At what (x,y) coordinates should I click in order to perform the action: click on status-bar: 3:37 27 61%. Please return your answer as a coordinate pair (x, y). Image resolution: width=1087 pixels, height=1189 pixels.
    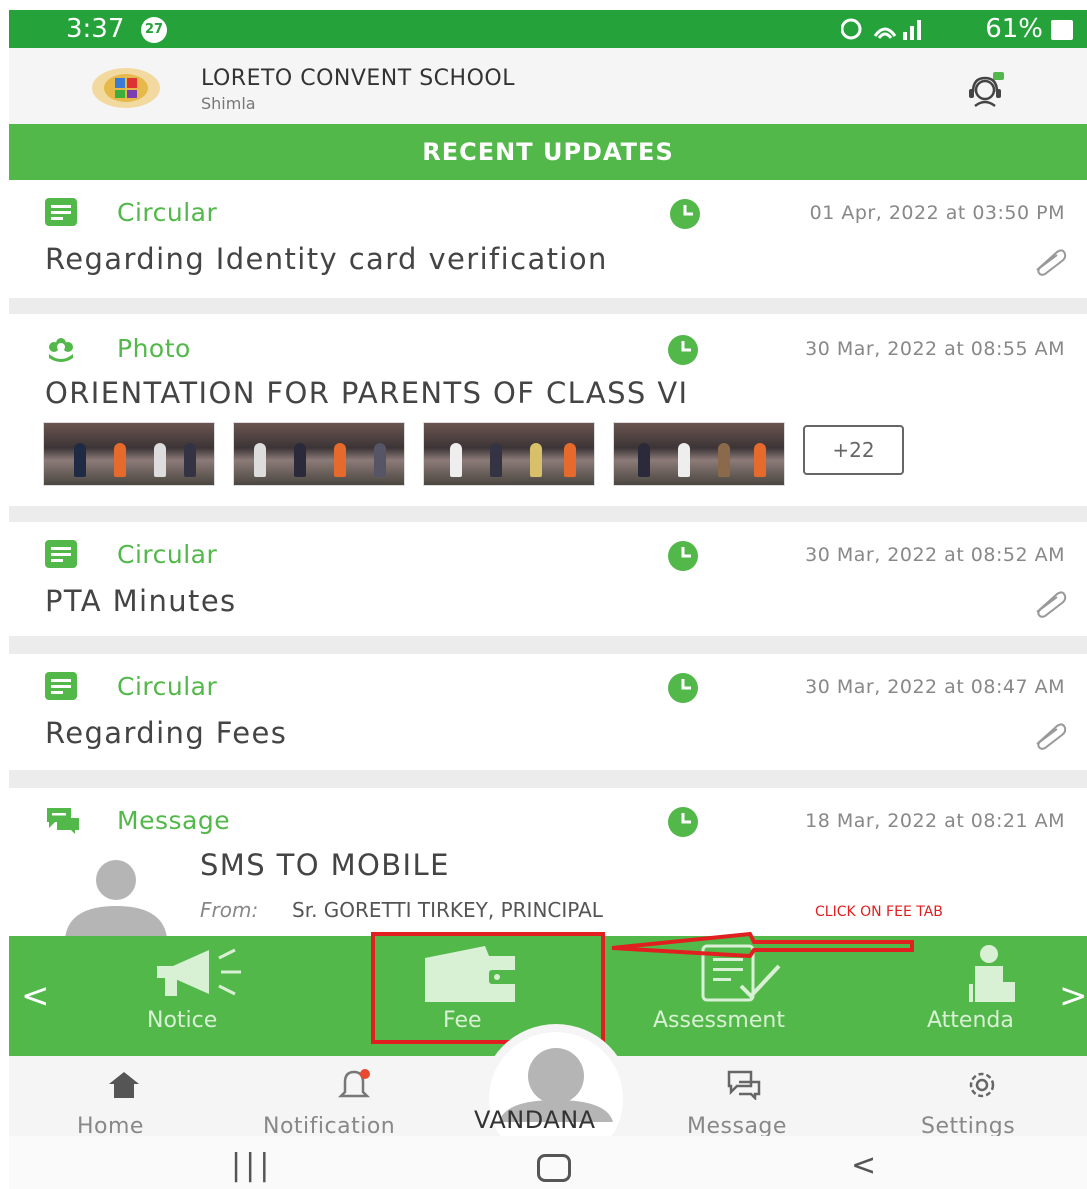
    Looking at the image, I should click on (548, 29).